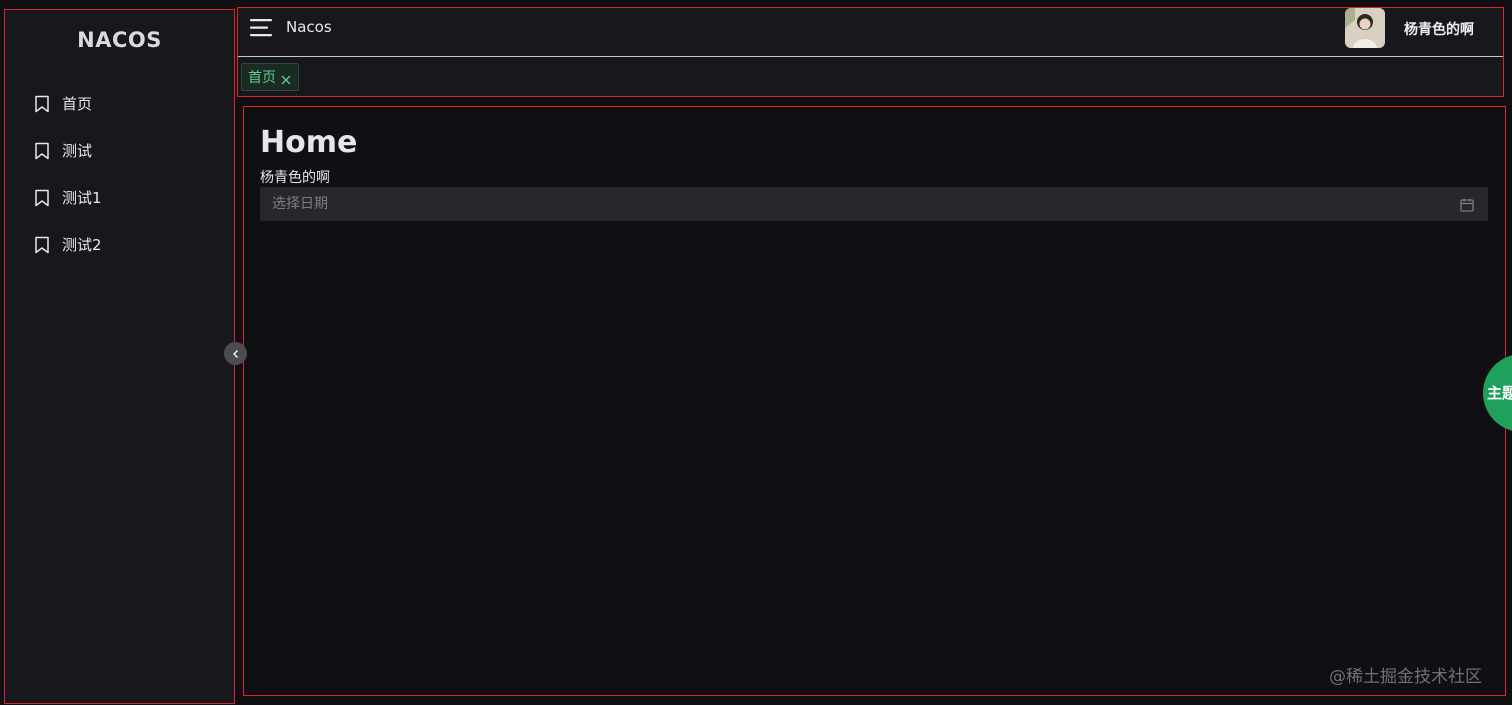 The image size is (1512, 705). I want to click on close-icon, so click(286, 78).